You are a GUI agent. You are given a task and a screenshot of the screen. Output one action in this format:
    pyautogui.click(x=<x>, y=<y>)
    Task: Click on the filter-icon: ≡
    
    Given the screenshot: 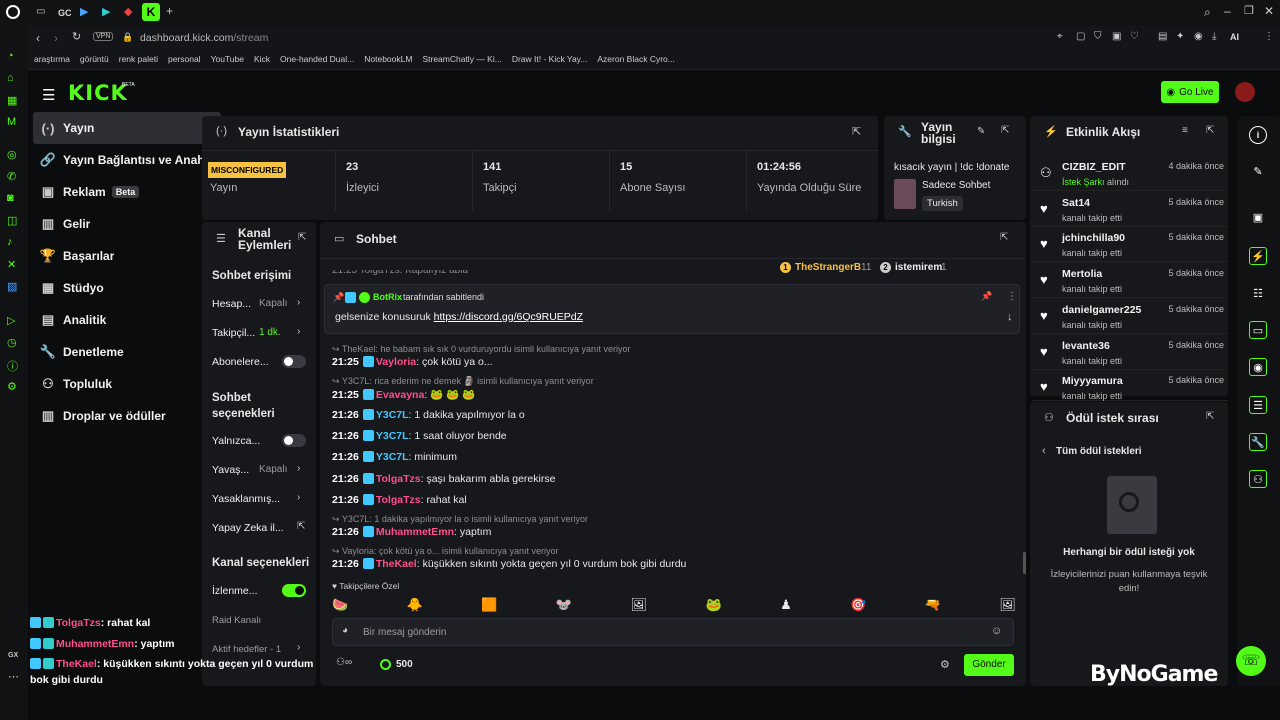 What is the action you would take?
    pyautogui.click(x=1185, y=130)
    